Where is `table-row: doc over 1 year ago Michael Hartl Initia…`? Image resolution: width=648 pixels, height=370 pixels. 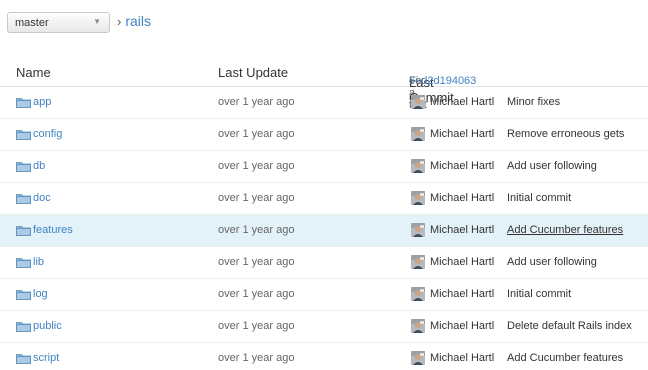 table-row: doc over 1 year ago Michael Hartl Initia… is located at coordinates (324, 199).